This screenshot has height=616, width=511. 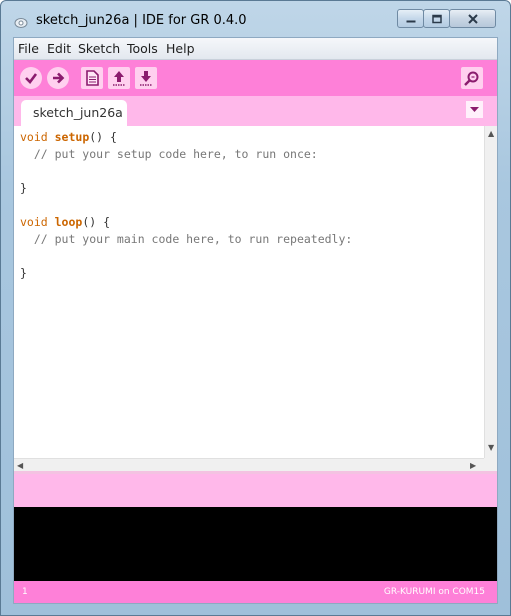 I want to click on vertical-scrollbar: ▲ ▼, so click(x=490, y=292).